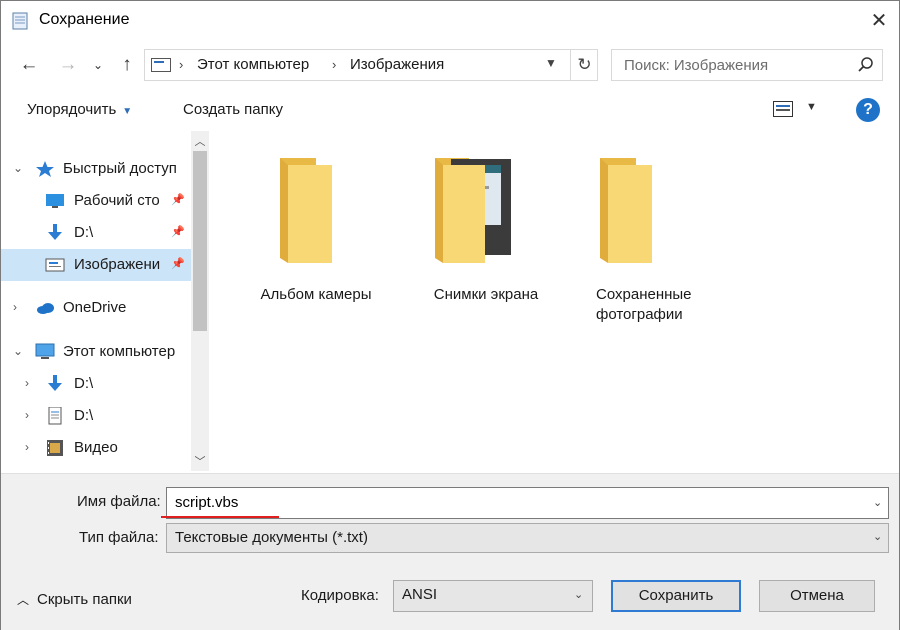  I want to click on folder-item: Сохраненные фотографии, so click(646, 234).